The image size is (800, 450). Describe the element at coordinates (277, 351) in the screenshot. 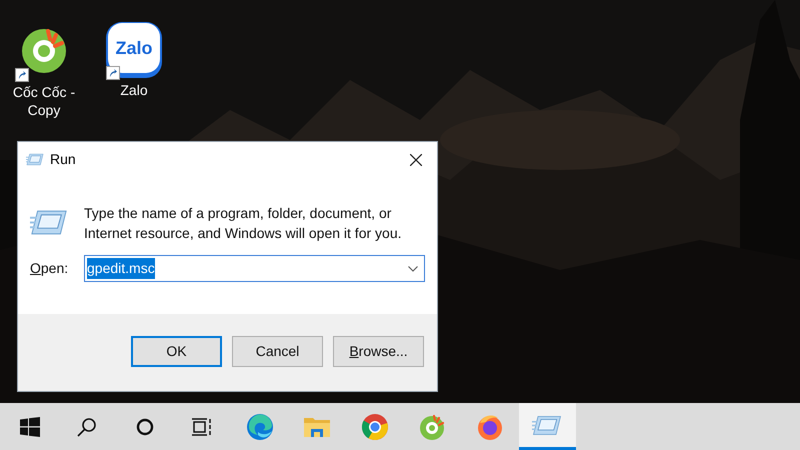

I see `dialog-button: Cancel` at that location.